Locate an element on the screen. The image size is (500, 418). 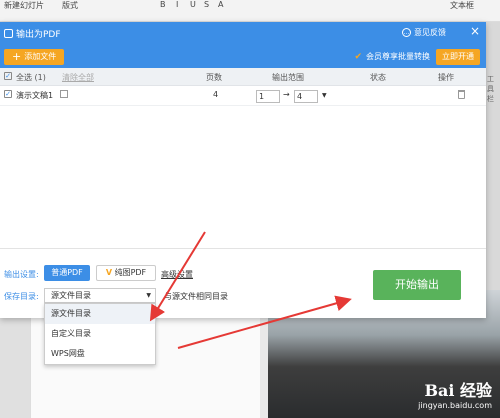
table-header: ✓ 全选 (1) 清除全部 页数 输出范围 状态 操作 is located at coordinates (243, 77).